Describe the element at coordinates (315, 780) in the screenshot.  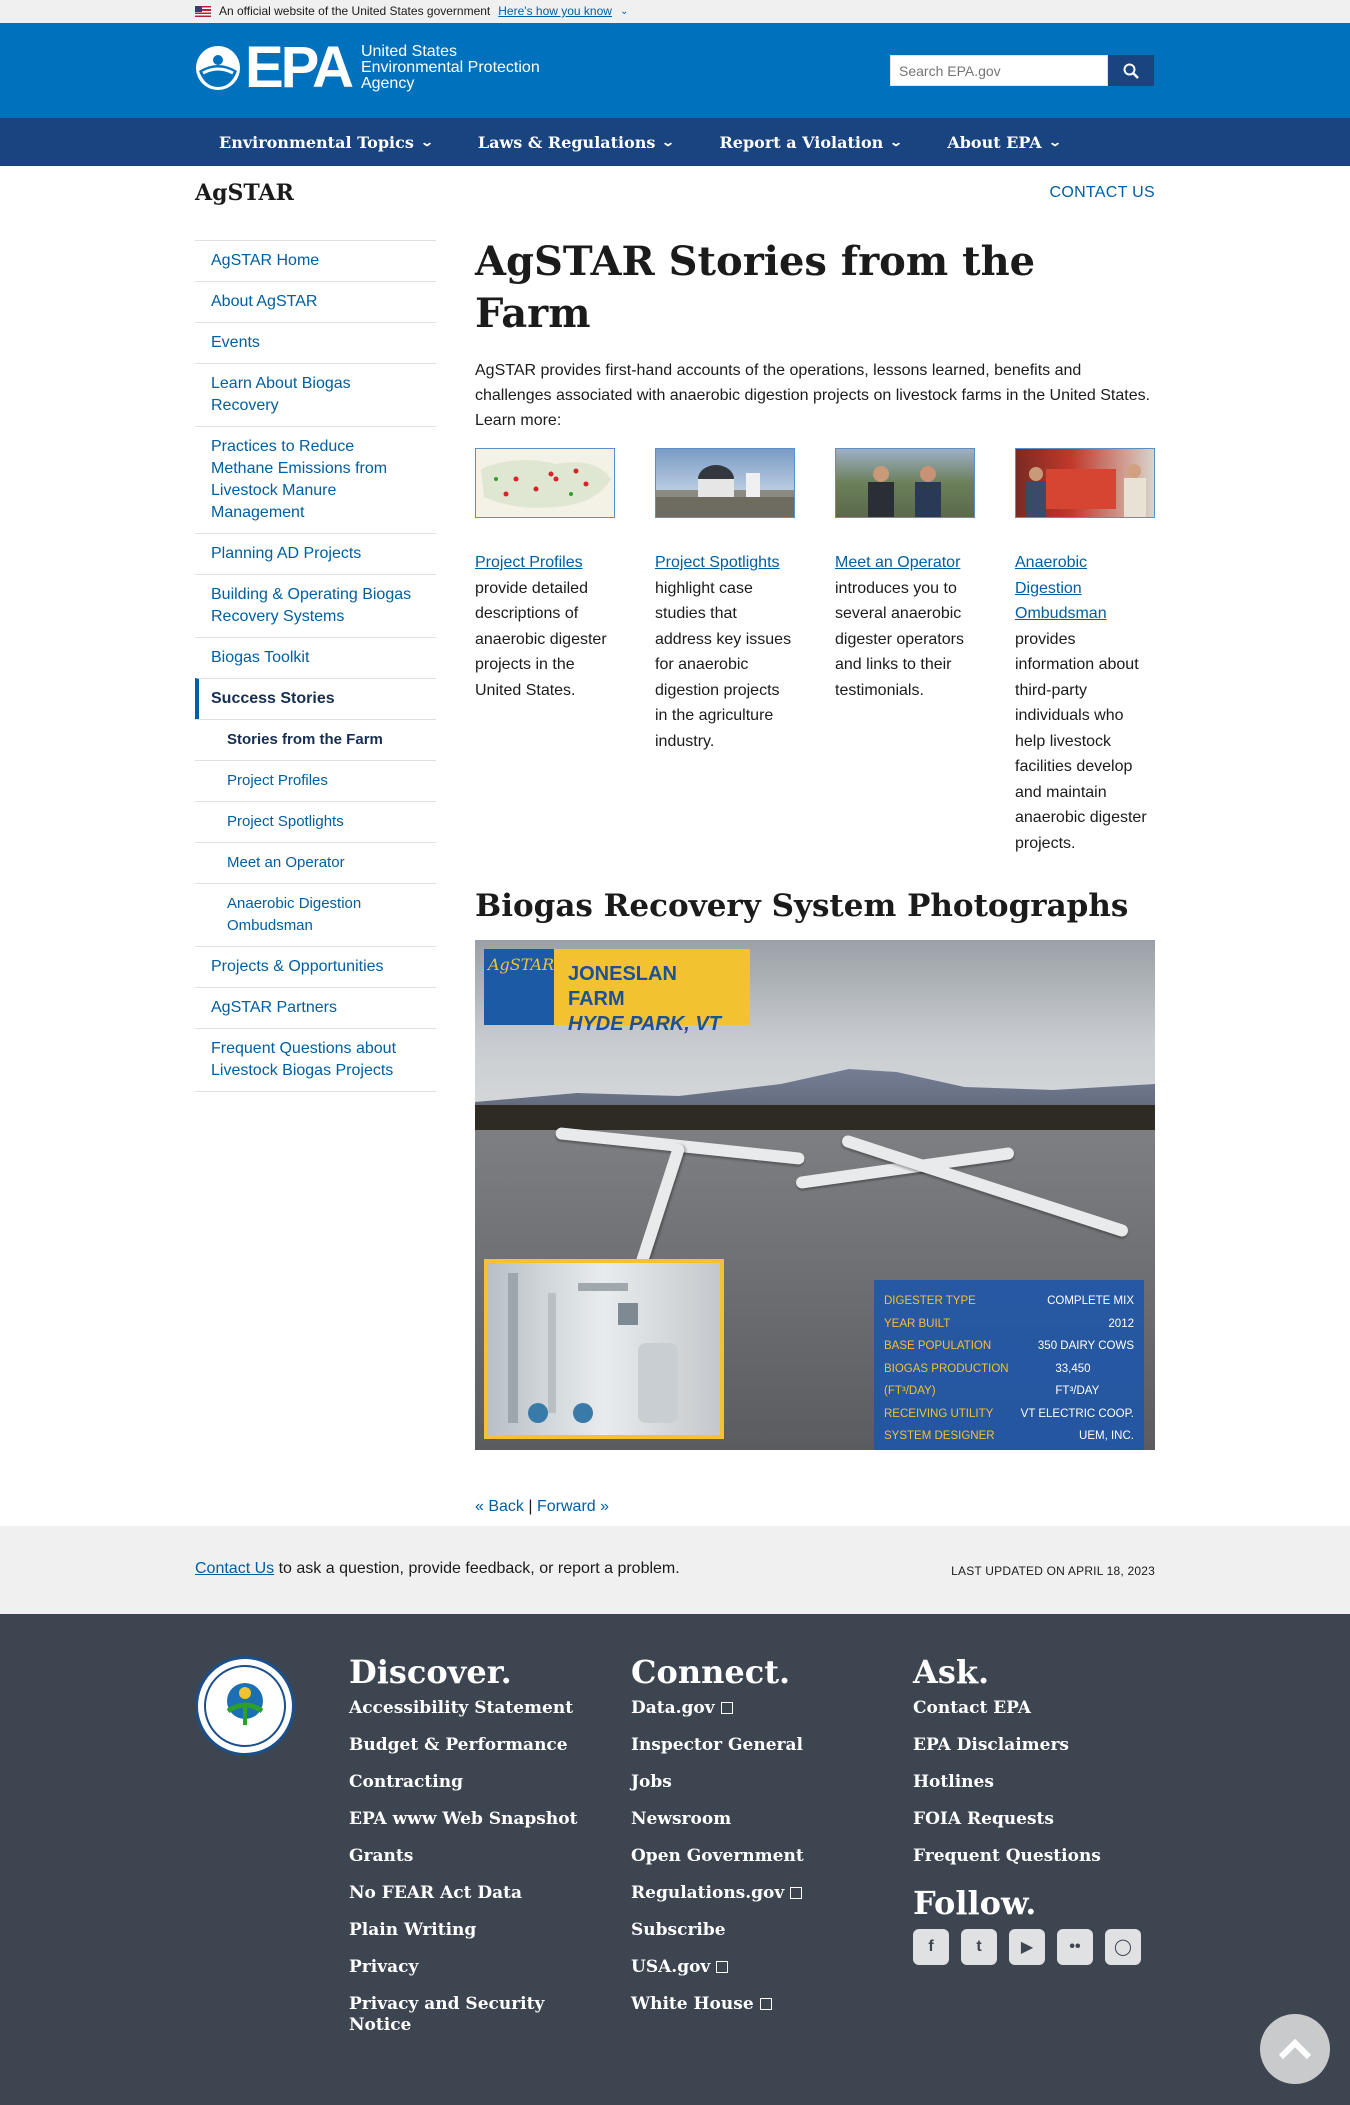
I see `sidebar-sub-project-profiles: Project Profiles` at that location.